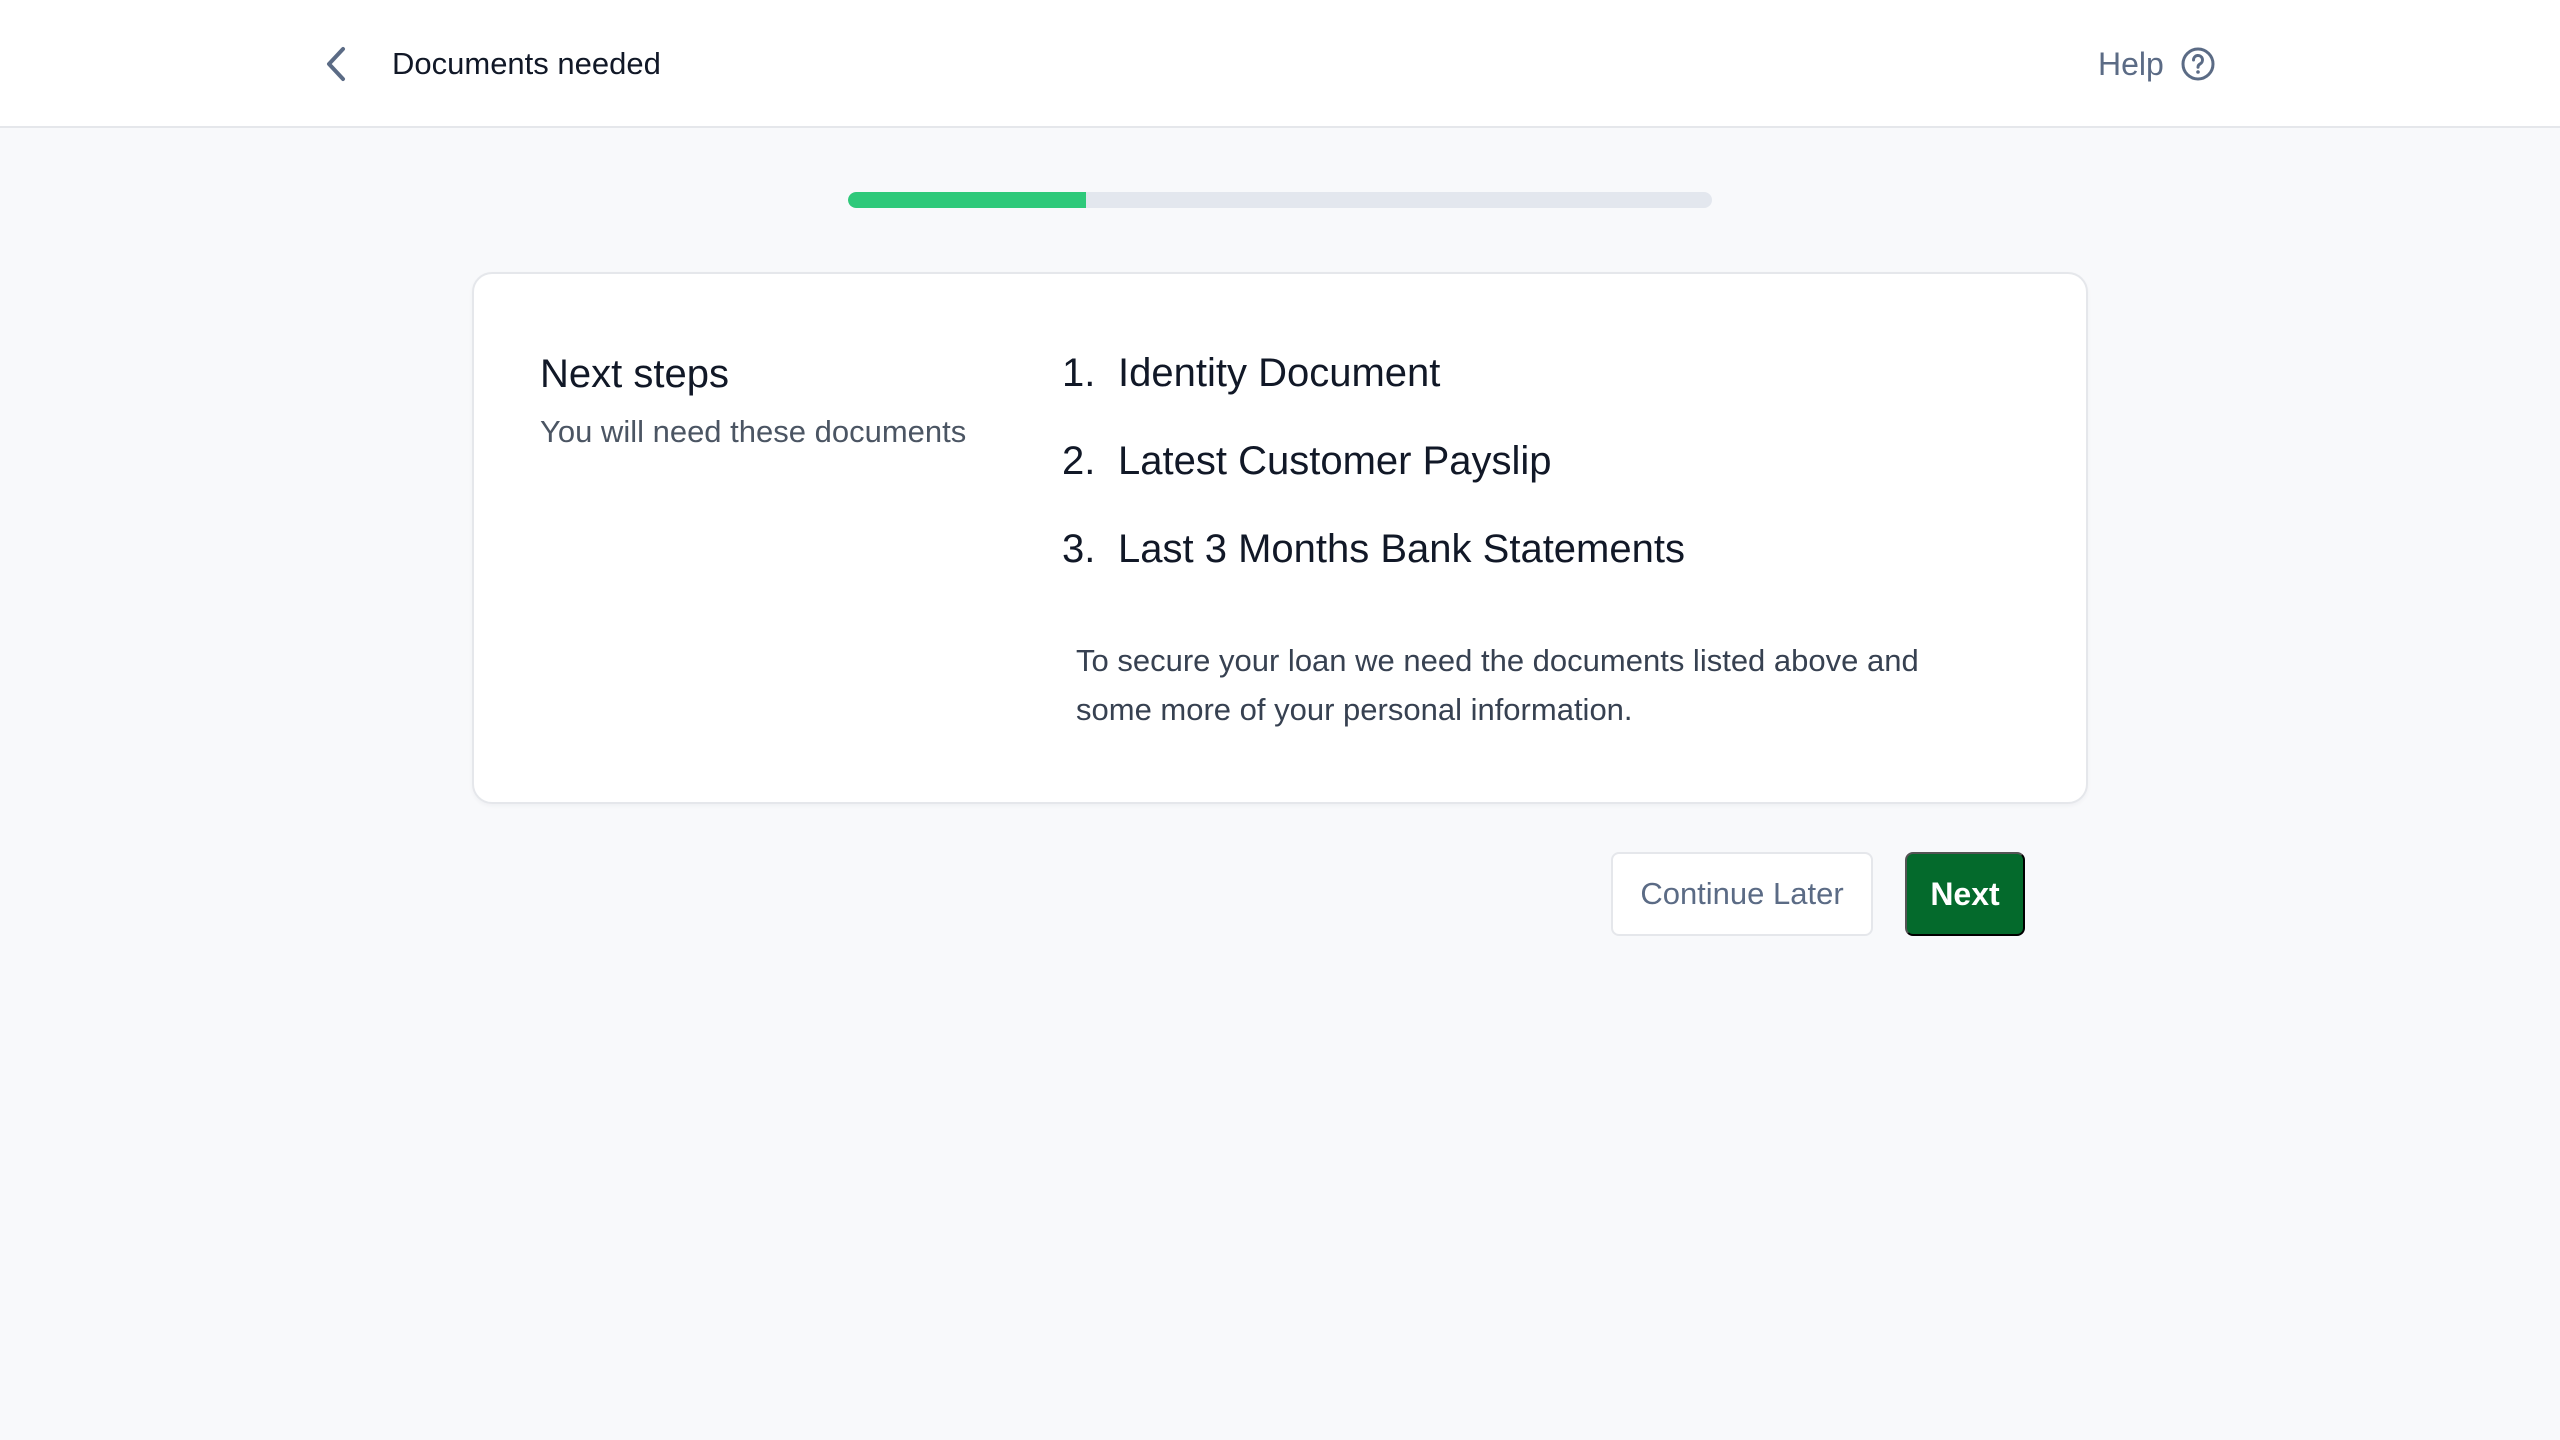 The image size is (2560, 1440). Describe the element at coordinates (1079, 461) in the screenshot. I see `list-item-number: 2.` at that location.